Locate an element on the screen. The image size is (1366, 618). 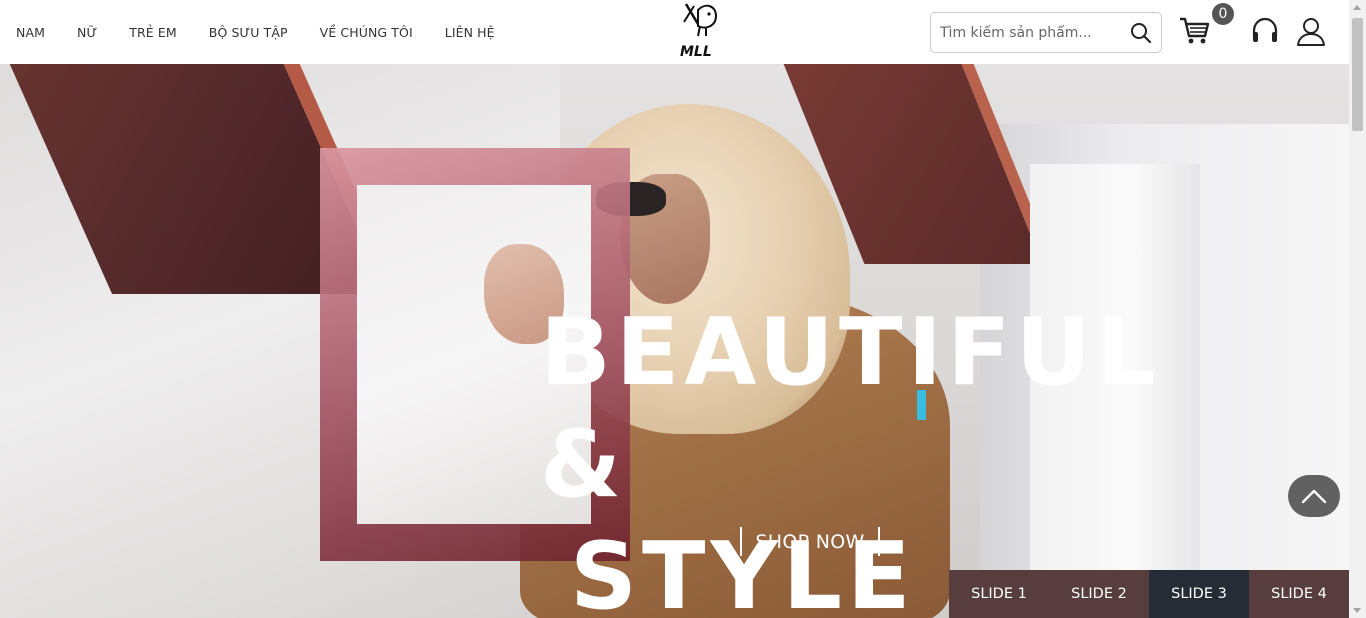
text-cursor-accent is located at coordinates (921, 405).